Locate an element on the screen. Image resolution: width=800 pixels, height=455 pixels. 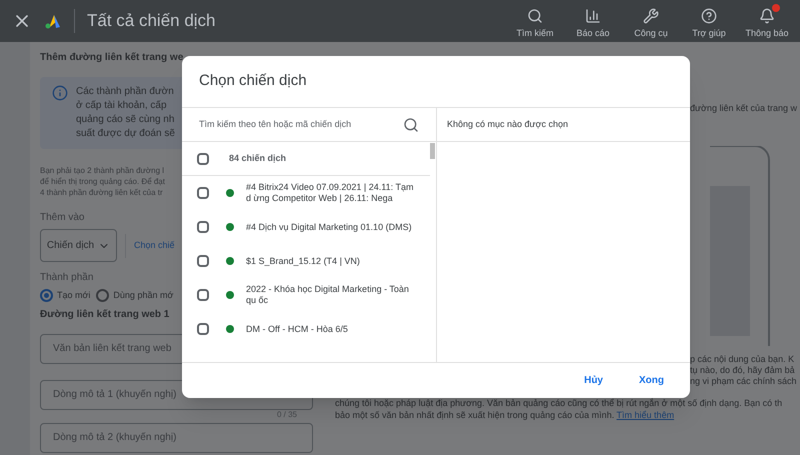
header-action: Tìm kiếm is located at coordinates (535, 23).